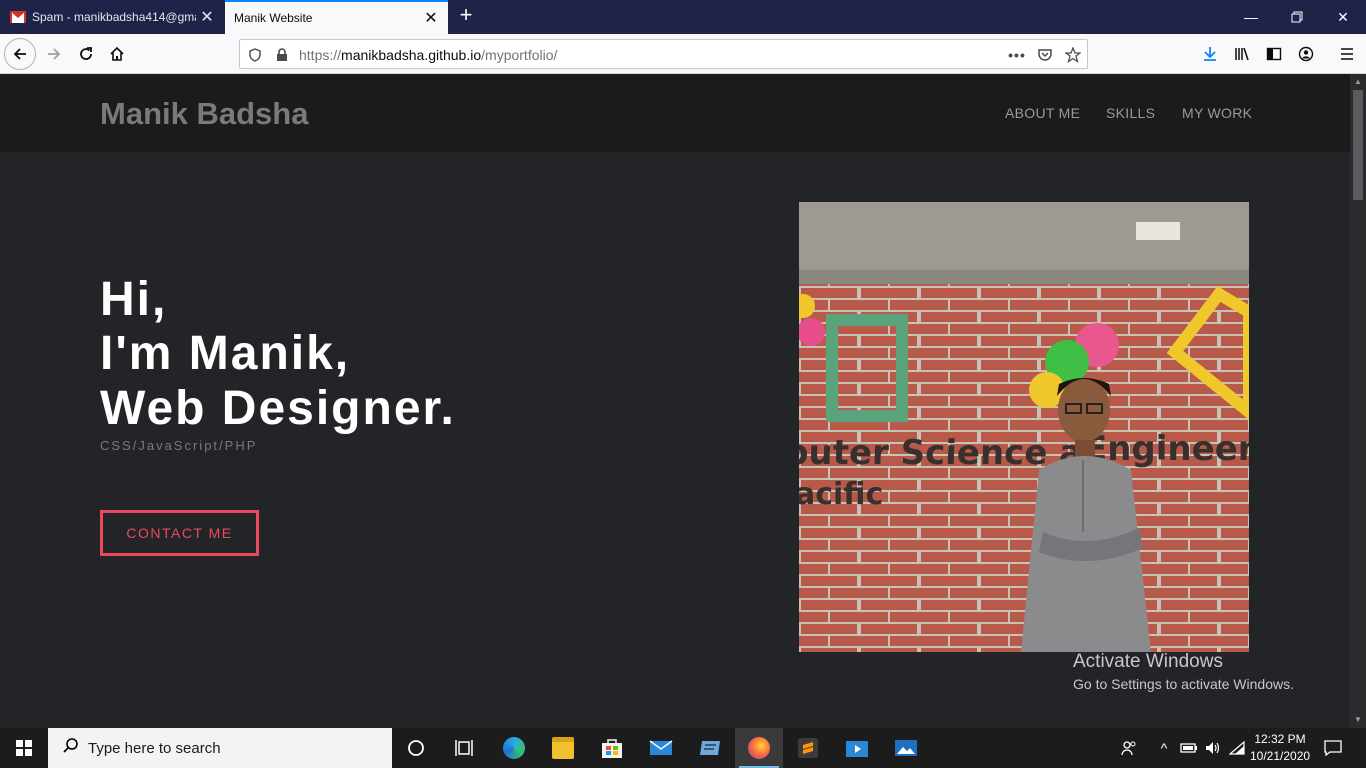 This screenshot has height=768, width=1366. Describe the element at coordinates (514, 748) in the screenshot. I see `edge-icon` at that location.